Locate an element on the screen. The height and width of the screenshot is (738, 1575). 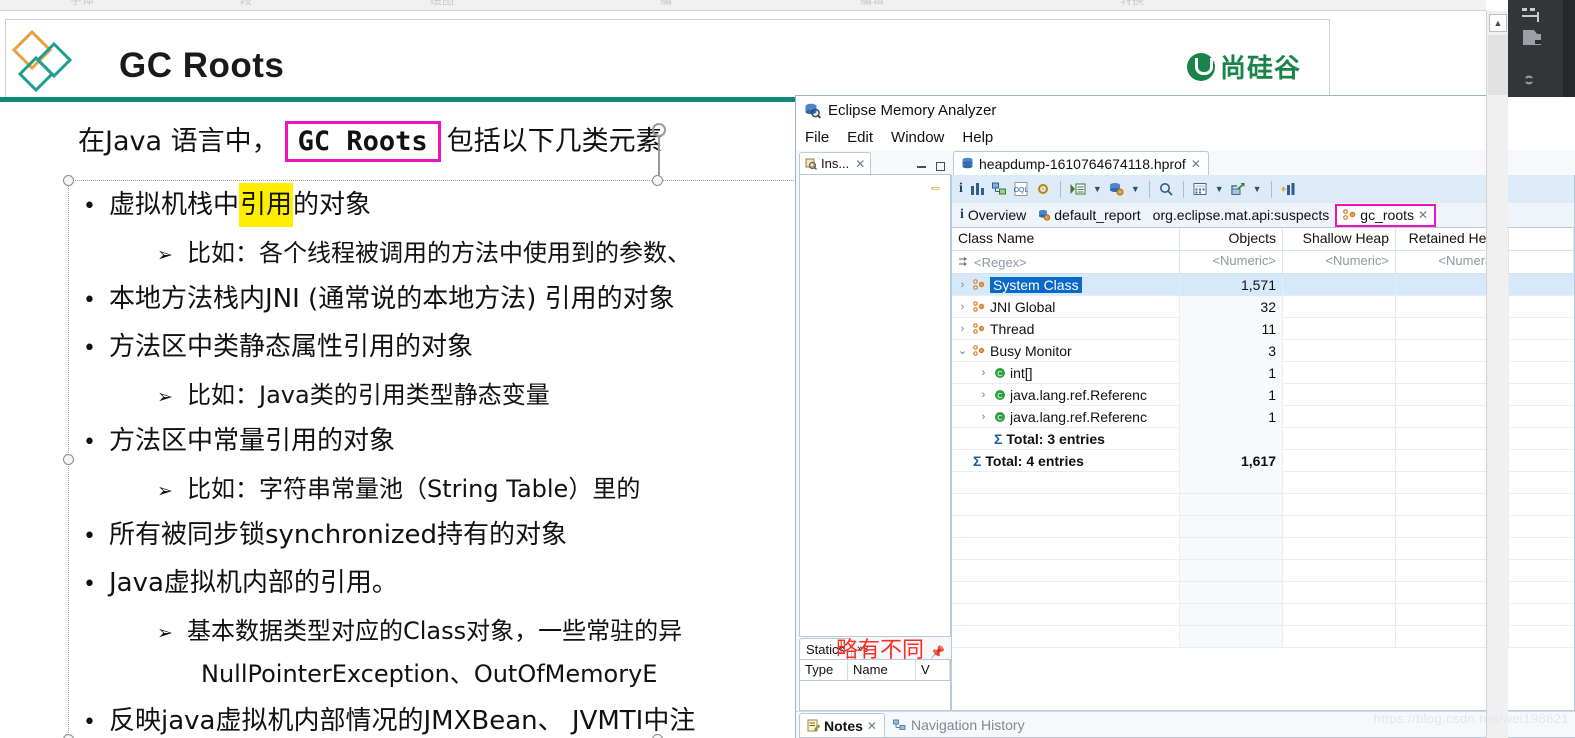
lead-text-before: 在Java 语言中， is located at coordinates (178, 141).